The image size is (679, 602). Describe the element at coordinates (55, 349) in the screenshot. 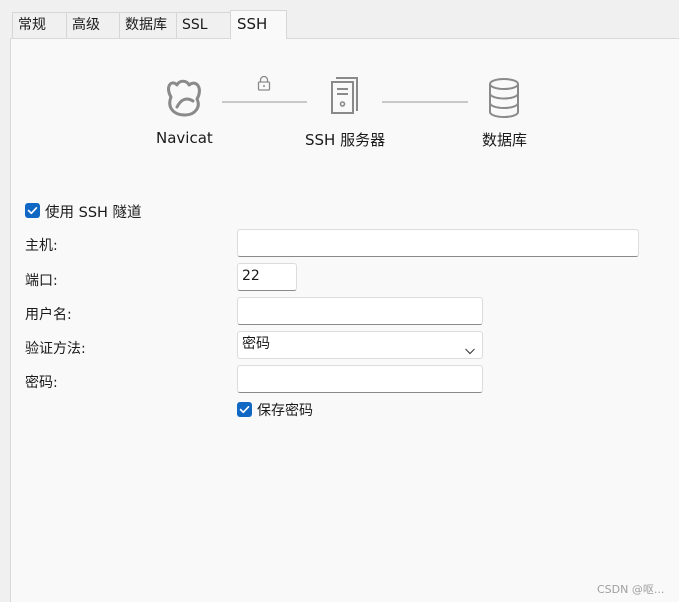

I see `auth-method-label: 验证方法:` at that location.